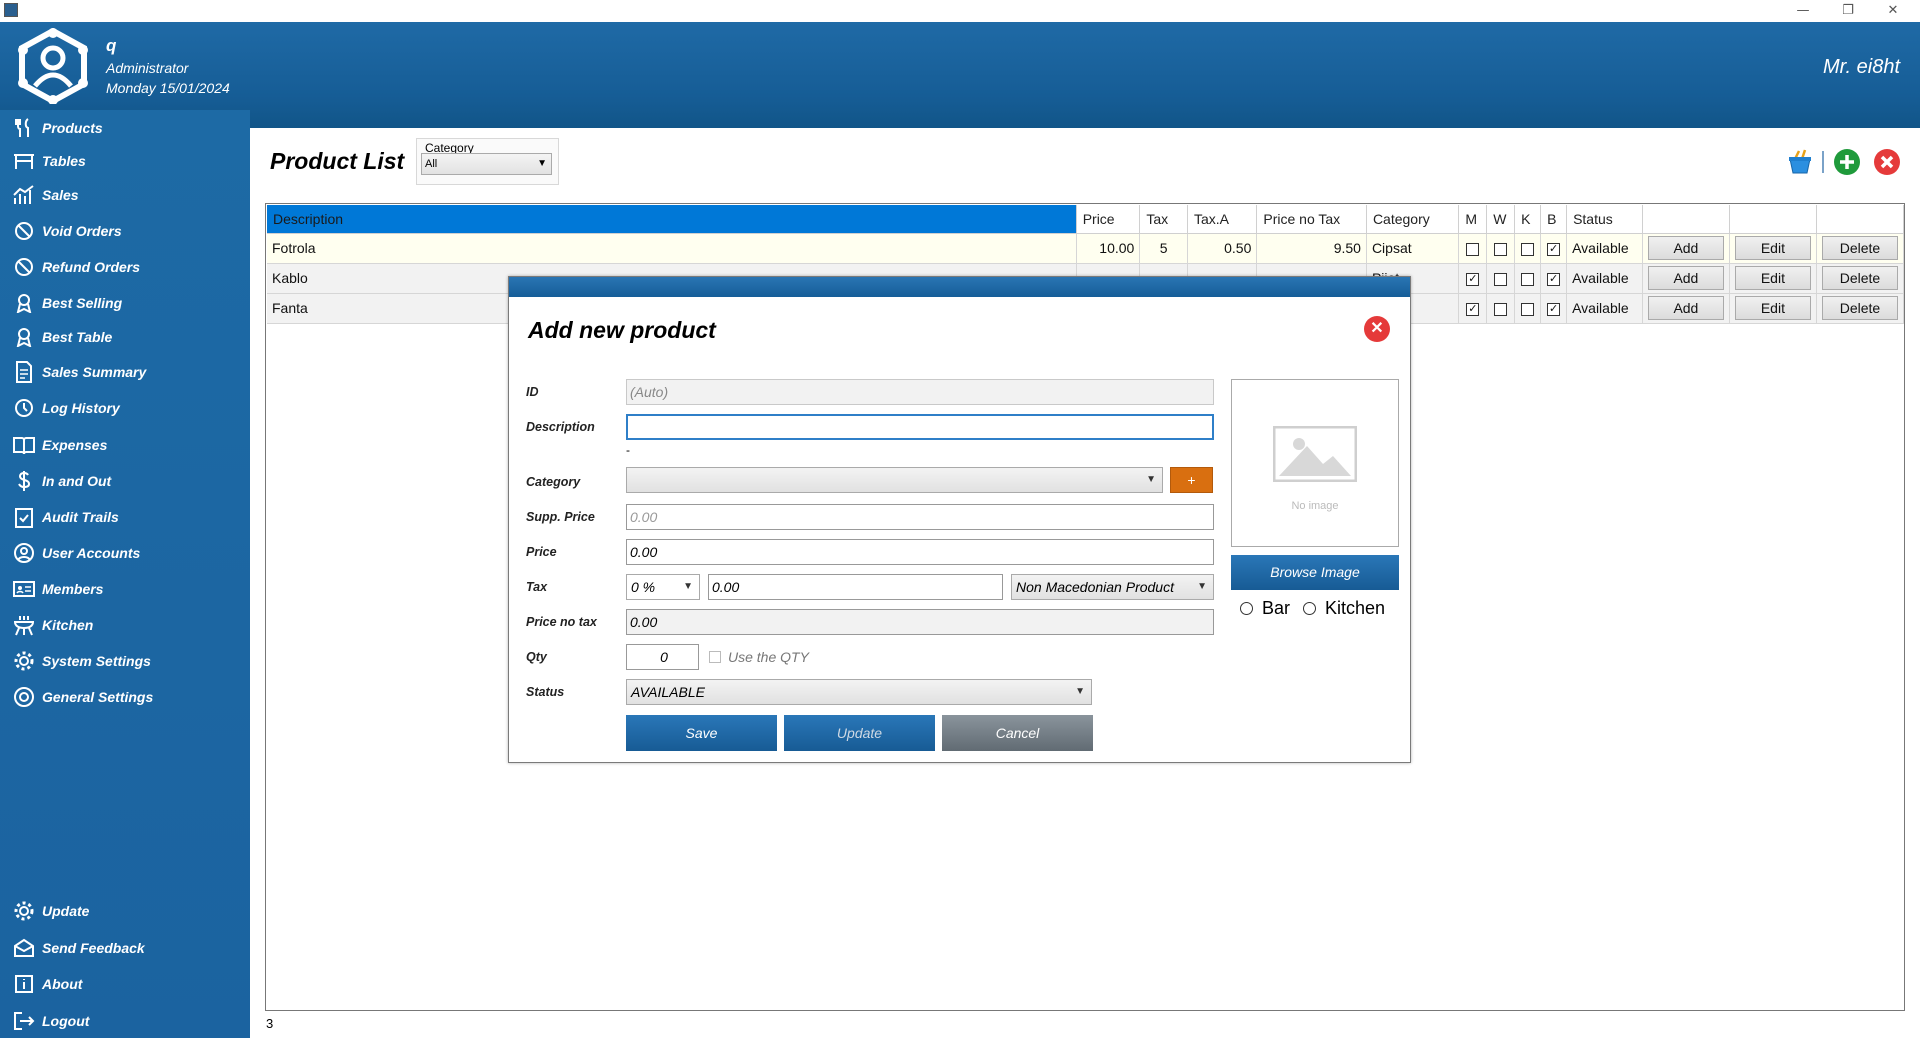  I want to click on cell-price-no-tax: 9.50, so click(1311, 248).